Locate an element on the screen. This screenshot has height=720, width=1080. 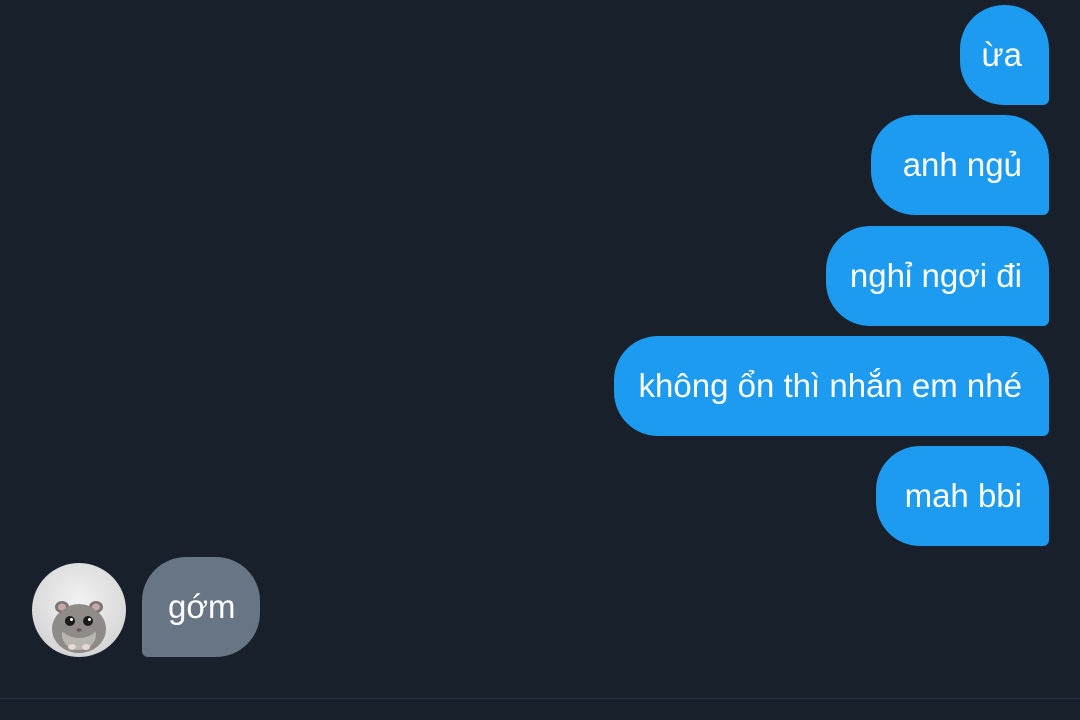
hamster-avatar-image is located at coordinates (79, 627).